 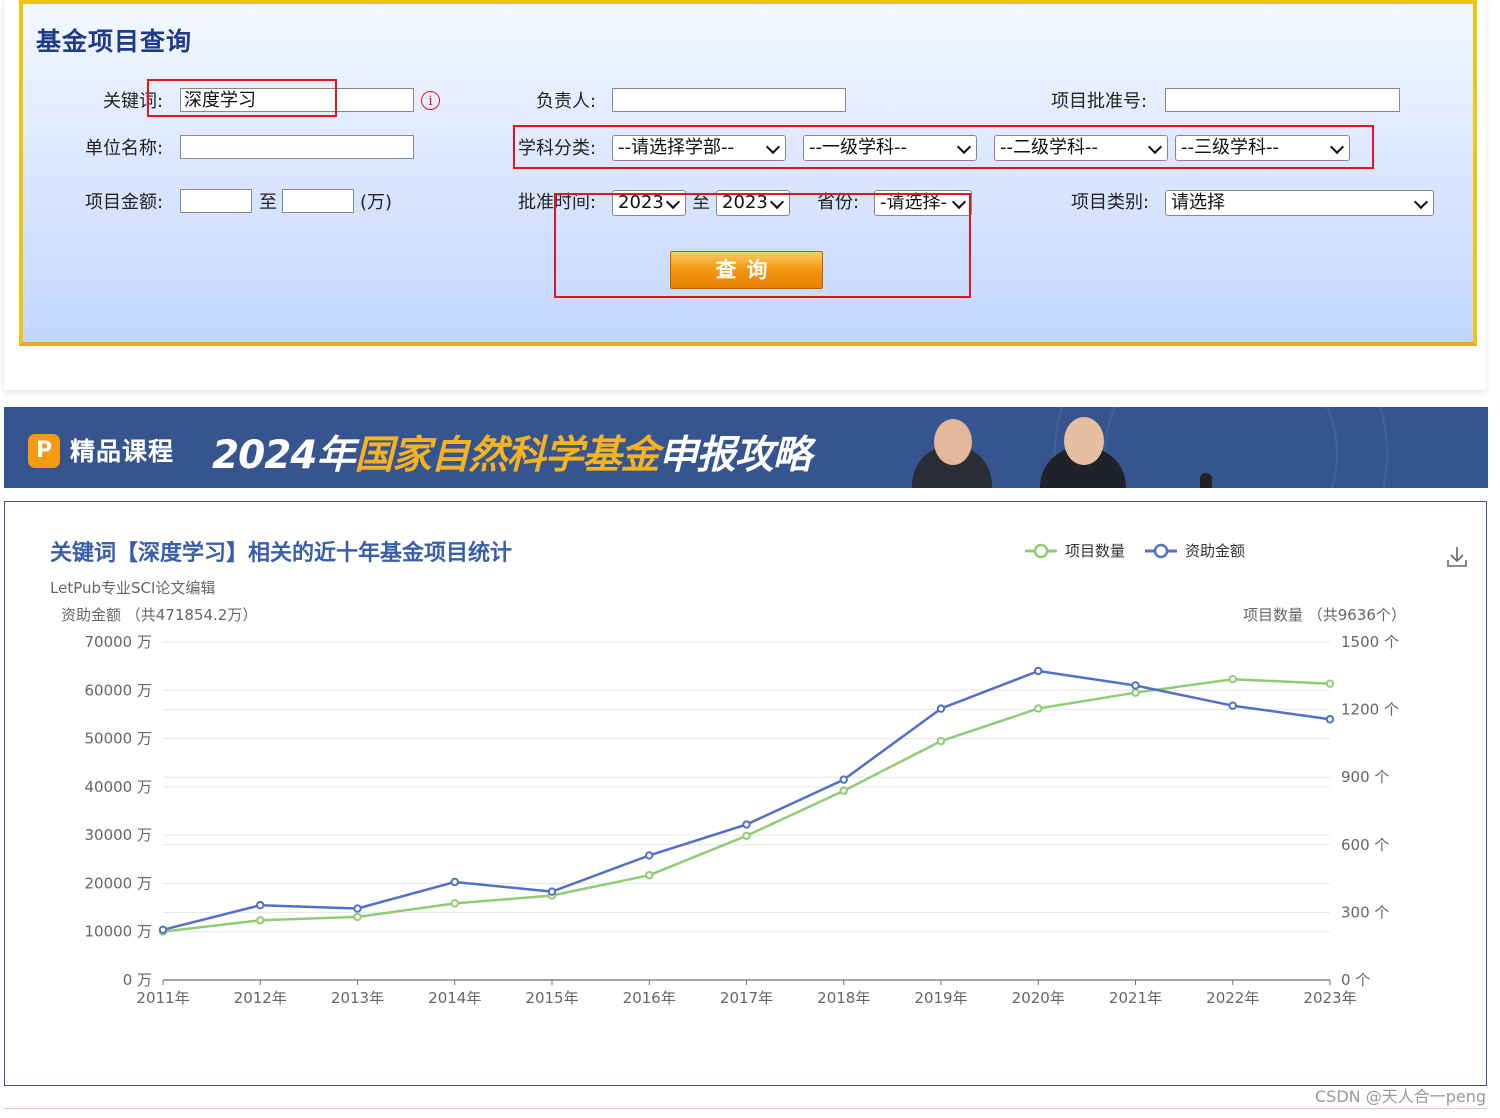 What do you see at coordinates (649, 998) in the screenshot?
I see `x-tick-label: 2016年` at bounding box center [649, 998].